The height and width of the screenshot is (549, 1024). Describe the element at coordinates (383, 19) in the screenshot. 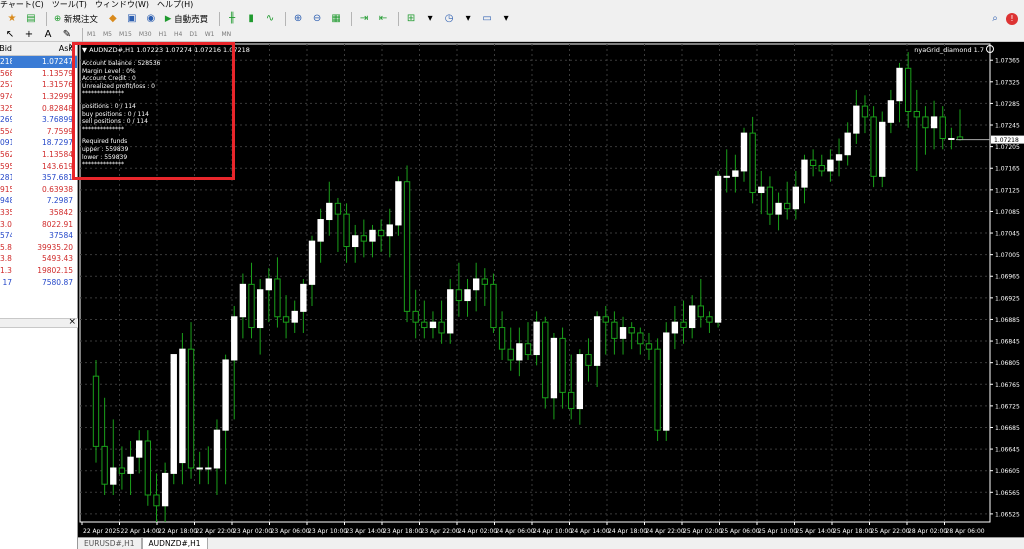

I see `chart-shift-icon: ⇤` at that location.